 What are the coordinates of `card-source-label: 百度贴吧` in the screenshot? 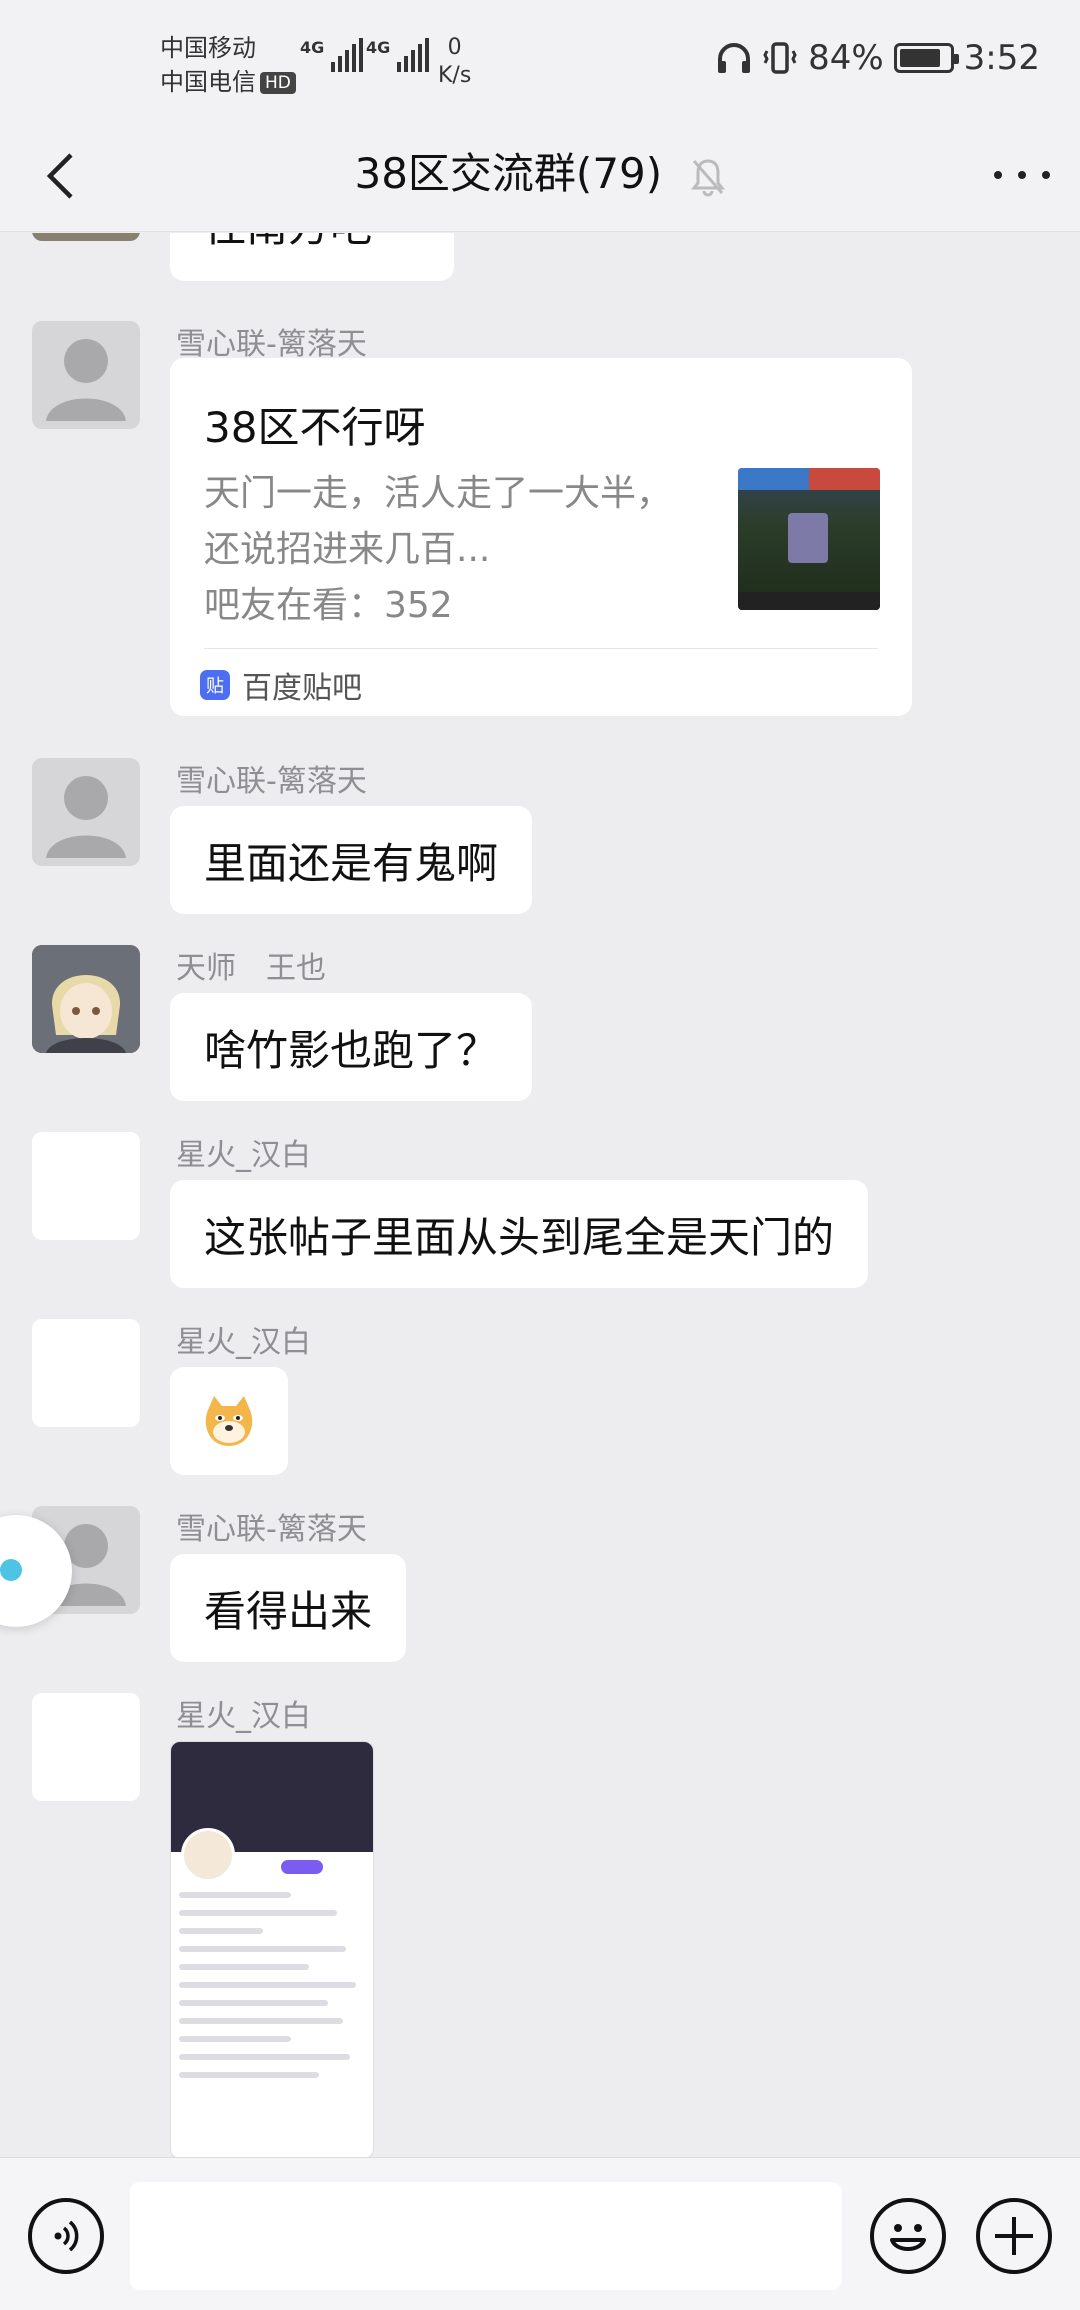 It's located at (302, 688).